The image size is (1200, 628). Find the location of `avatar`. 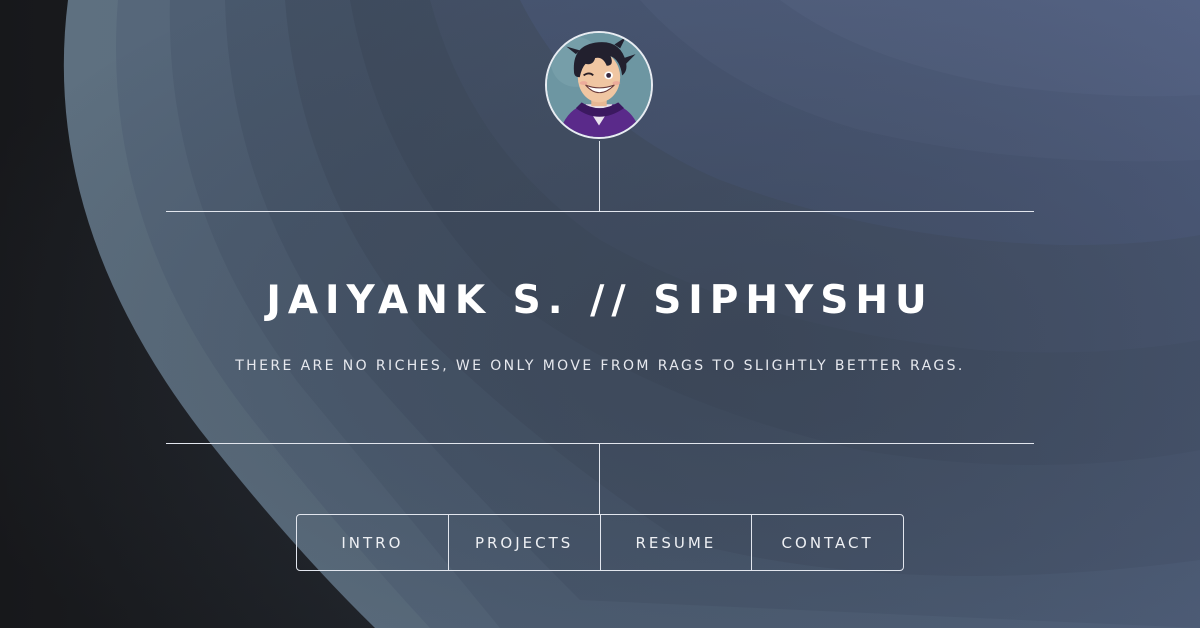

avatar is located at coordinates (599, 85).